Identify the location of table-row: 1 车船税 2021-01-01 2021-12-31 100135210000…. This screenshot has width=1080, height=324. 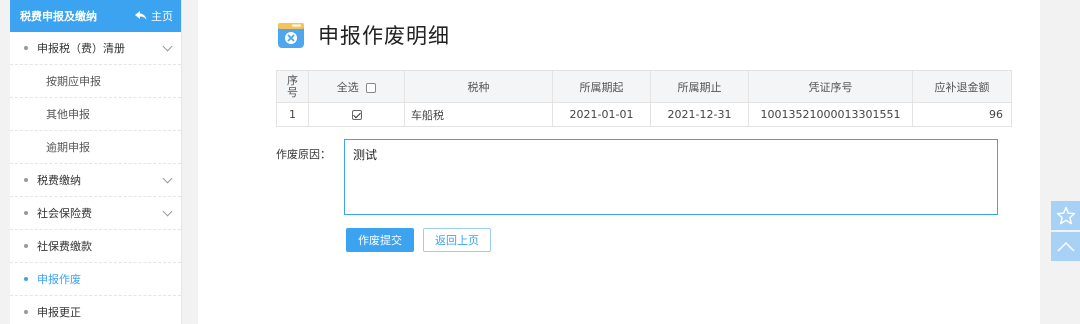
(644, 114).